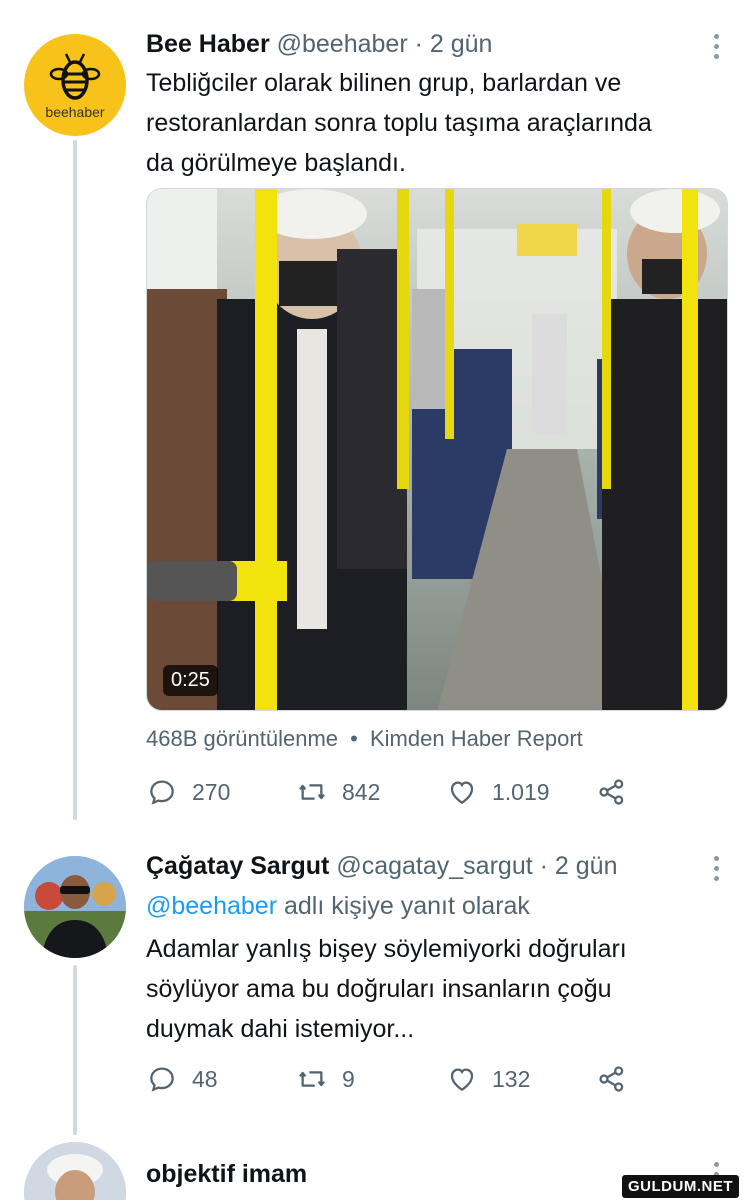  What do you see at coordinates (221, 1079) in the screenshot?
I see `reply-button: 48` at bounding box center [221, 1079].